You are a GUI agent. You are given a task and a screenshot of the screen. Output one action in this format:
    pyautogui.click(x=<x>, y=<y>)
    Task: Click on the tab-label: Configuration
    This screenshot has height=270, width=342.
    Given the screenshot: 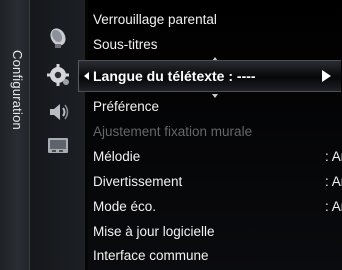 What is the action you would take?
    pyautogui.click(x=17, y=90)
    